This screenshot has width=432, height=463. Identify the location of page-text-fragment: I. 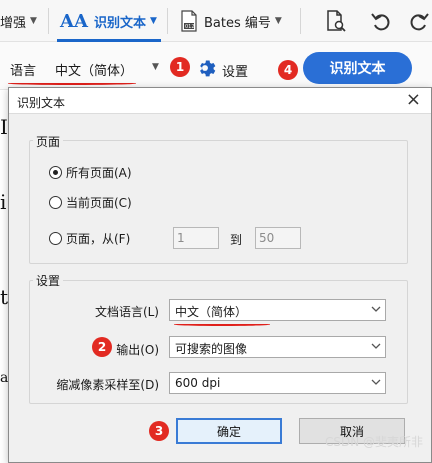
(4, 127).